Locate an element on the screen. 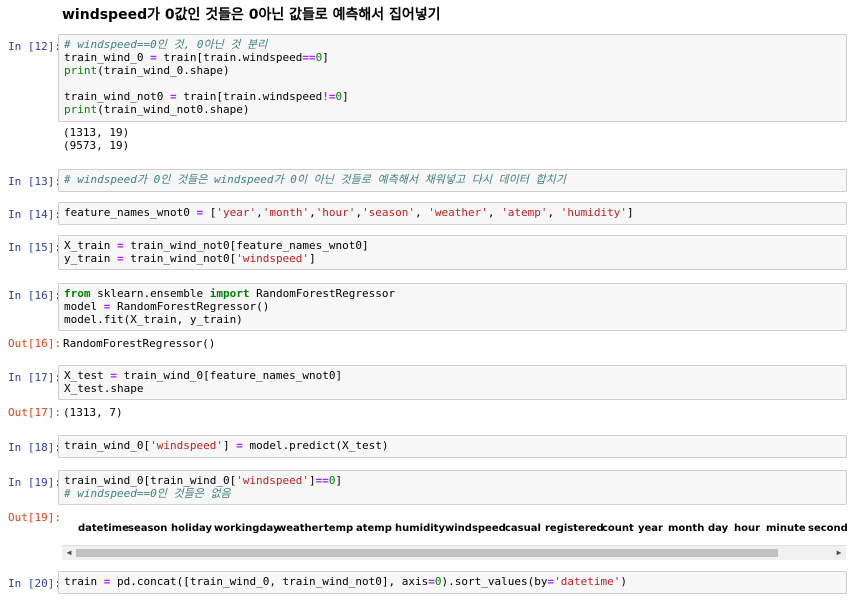 Image resolution: width=853 pixels, height=604 pixels. cell-prompt: In [18]: is located at coordinates (34, 447).